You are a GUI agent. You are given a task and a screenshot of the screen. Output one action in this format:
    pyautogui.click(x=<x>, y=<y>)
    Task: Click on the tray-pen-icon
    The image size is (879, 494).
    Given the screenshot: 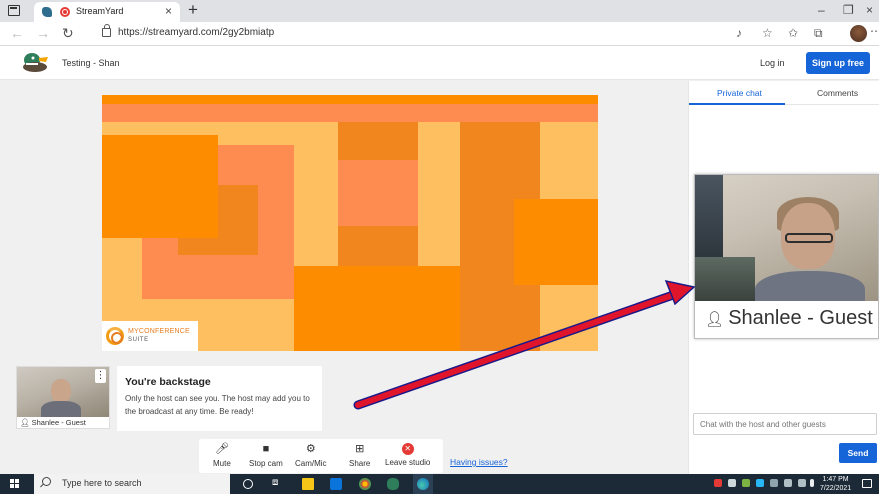 What is the action you would take?
    pyautogui.click(x=812, y=483)
    